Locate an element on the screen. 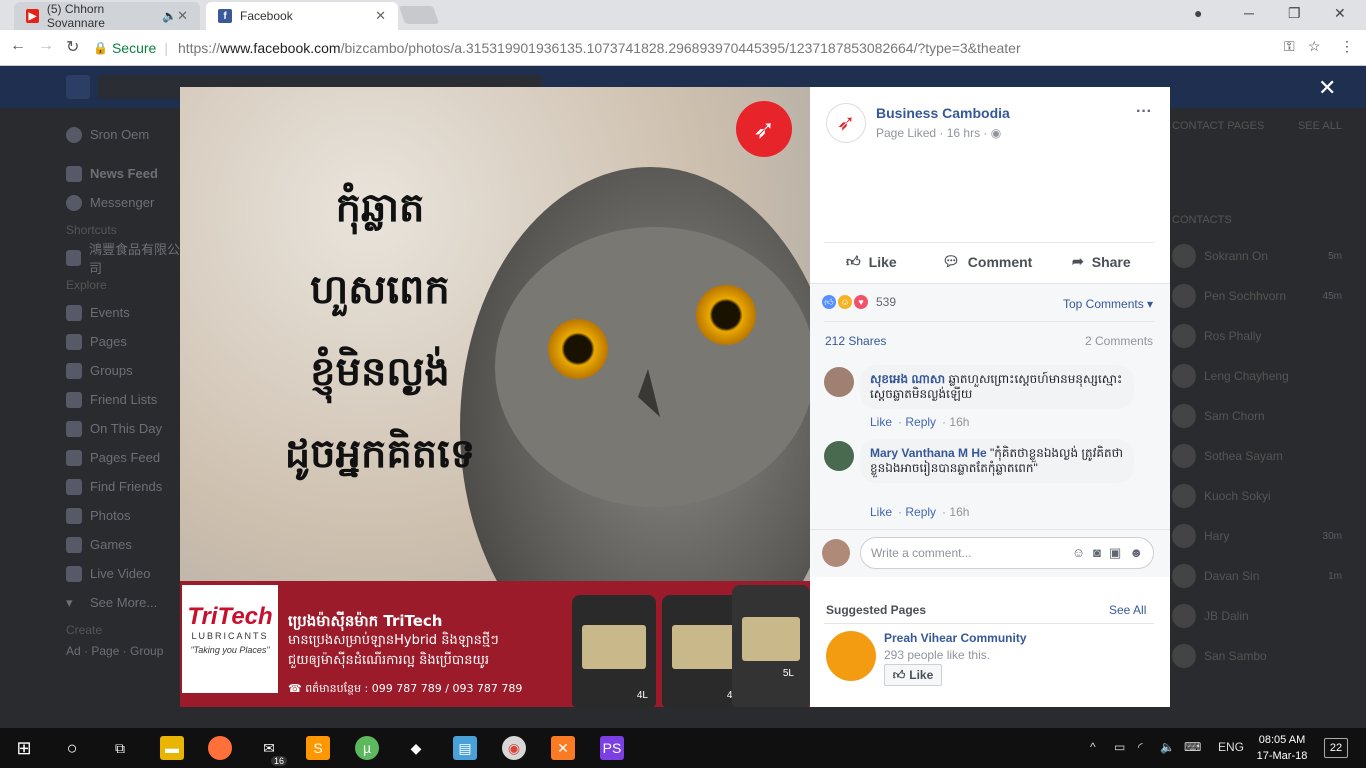 The height and width of the screenshot is (768, 1366). profile-icon: ● is located at coordinates (1198, 13).